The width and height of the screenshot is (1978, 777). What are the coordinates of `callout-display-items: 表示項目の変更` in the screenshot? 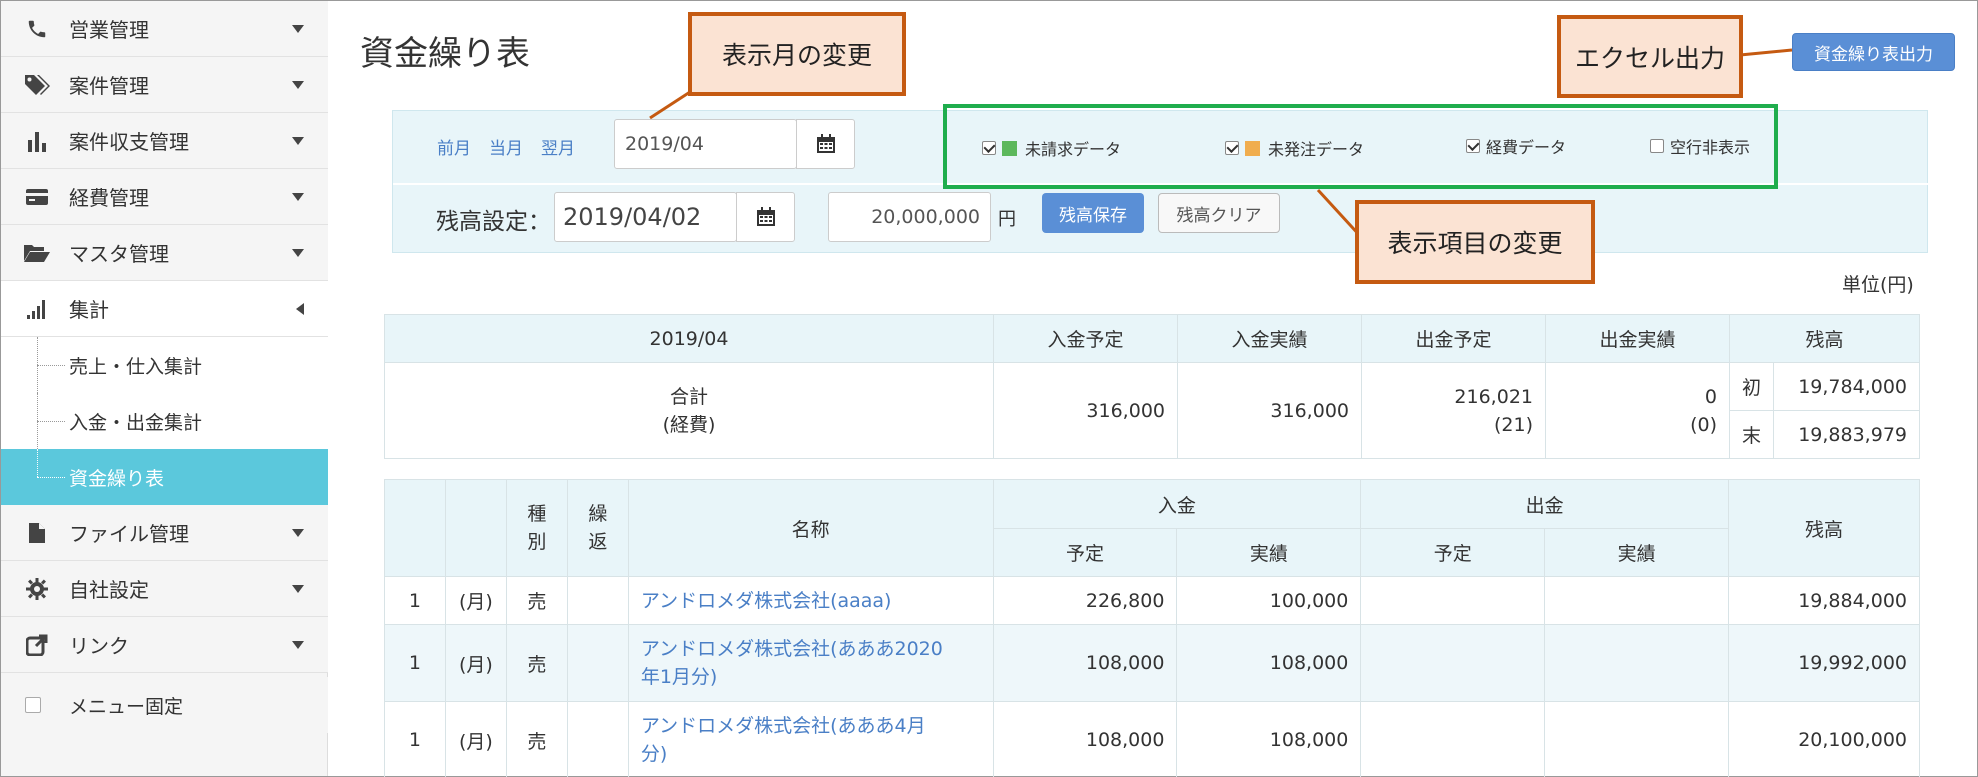 It's located at (1475, 242).